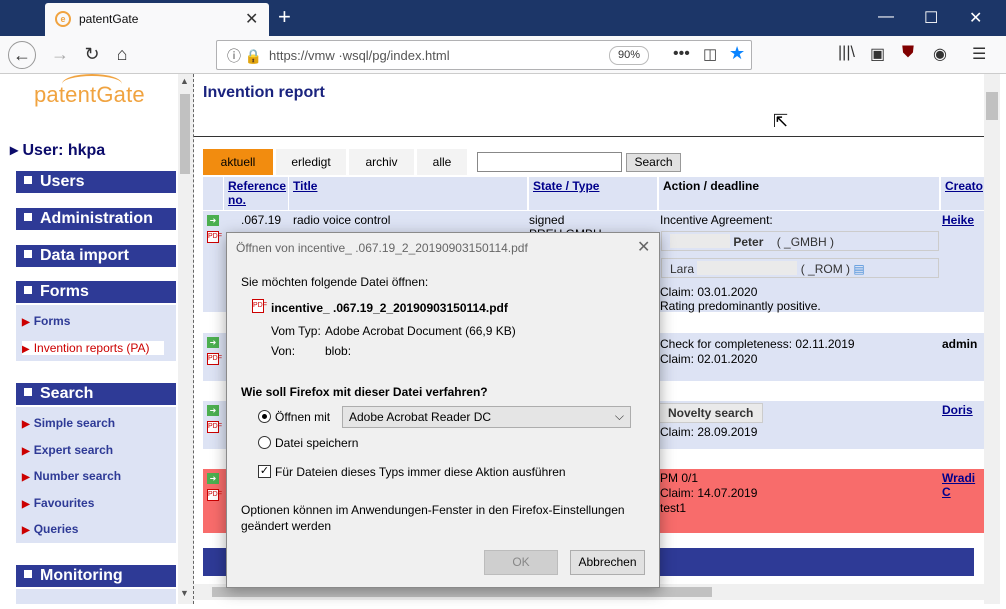 The image size is (1006, 609). Describe the element at coordinates (74, 423) in the screenshot. I see `sidebar-item-simple-search-label: Simple search` at that location.